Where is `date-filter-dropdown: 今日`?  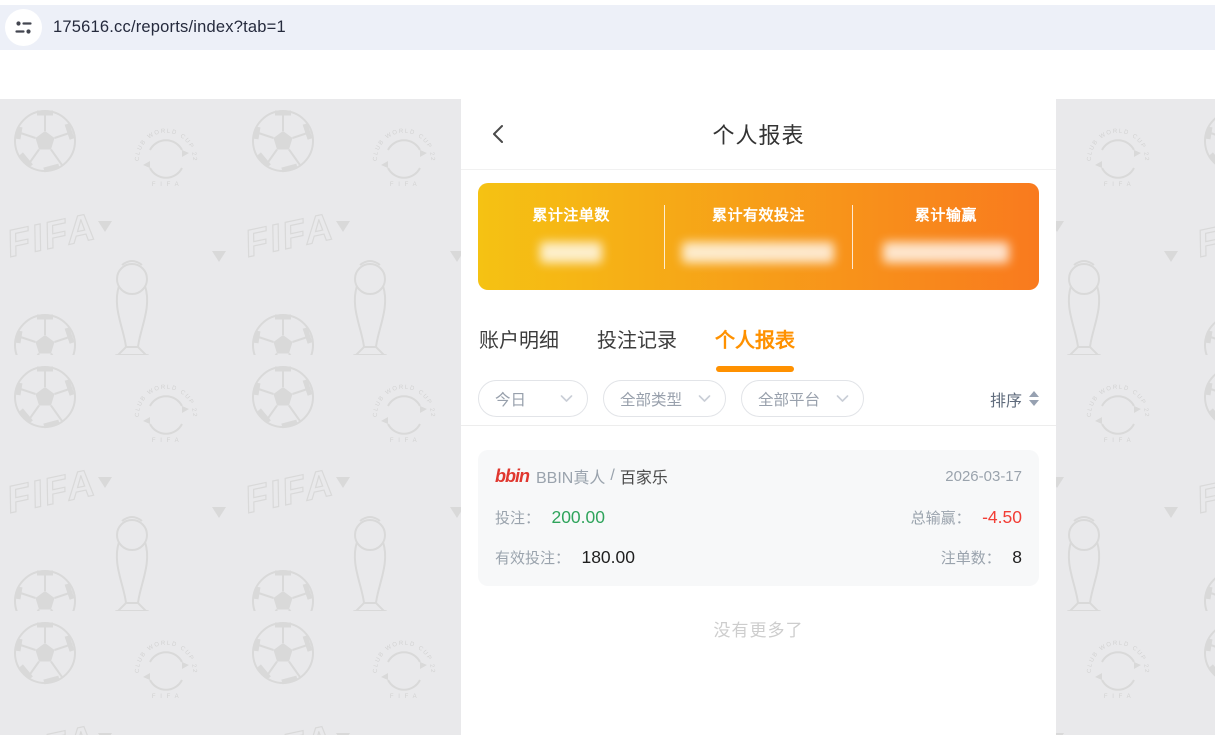 date-filter-dropdown: 今日 is located at coordinates (533, 398).